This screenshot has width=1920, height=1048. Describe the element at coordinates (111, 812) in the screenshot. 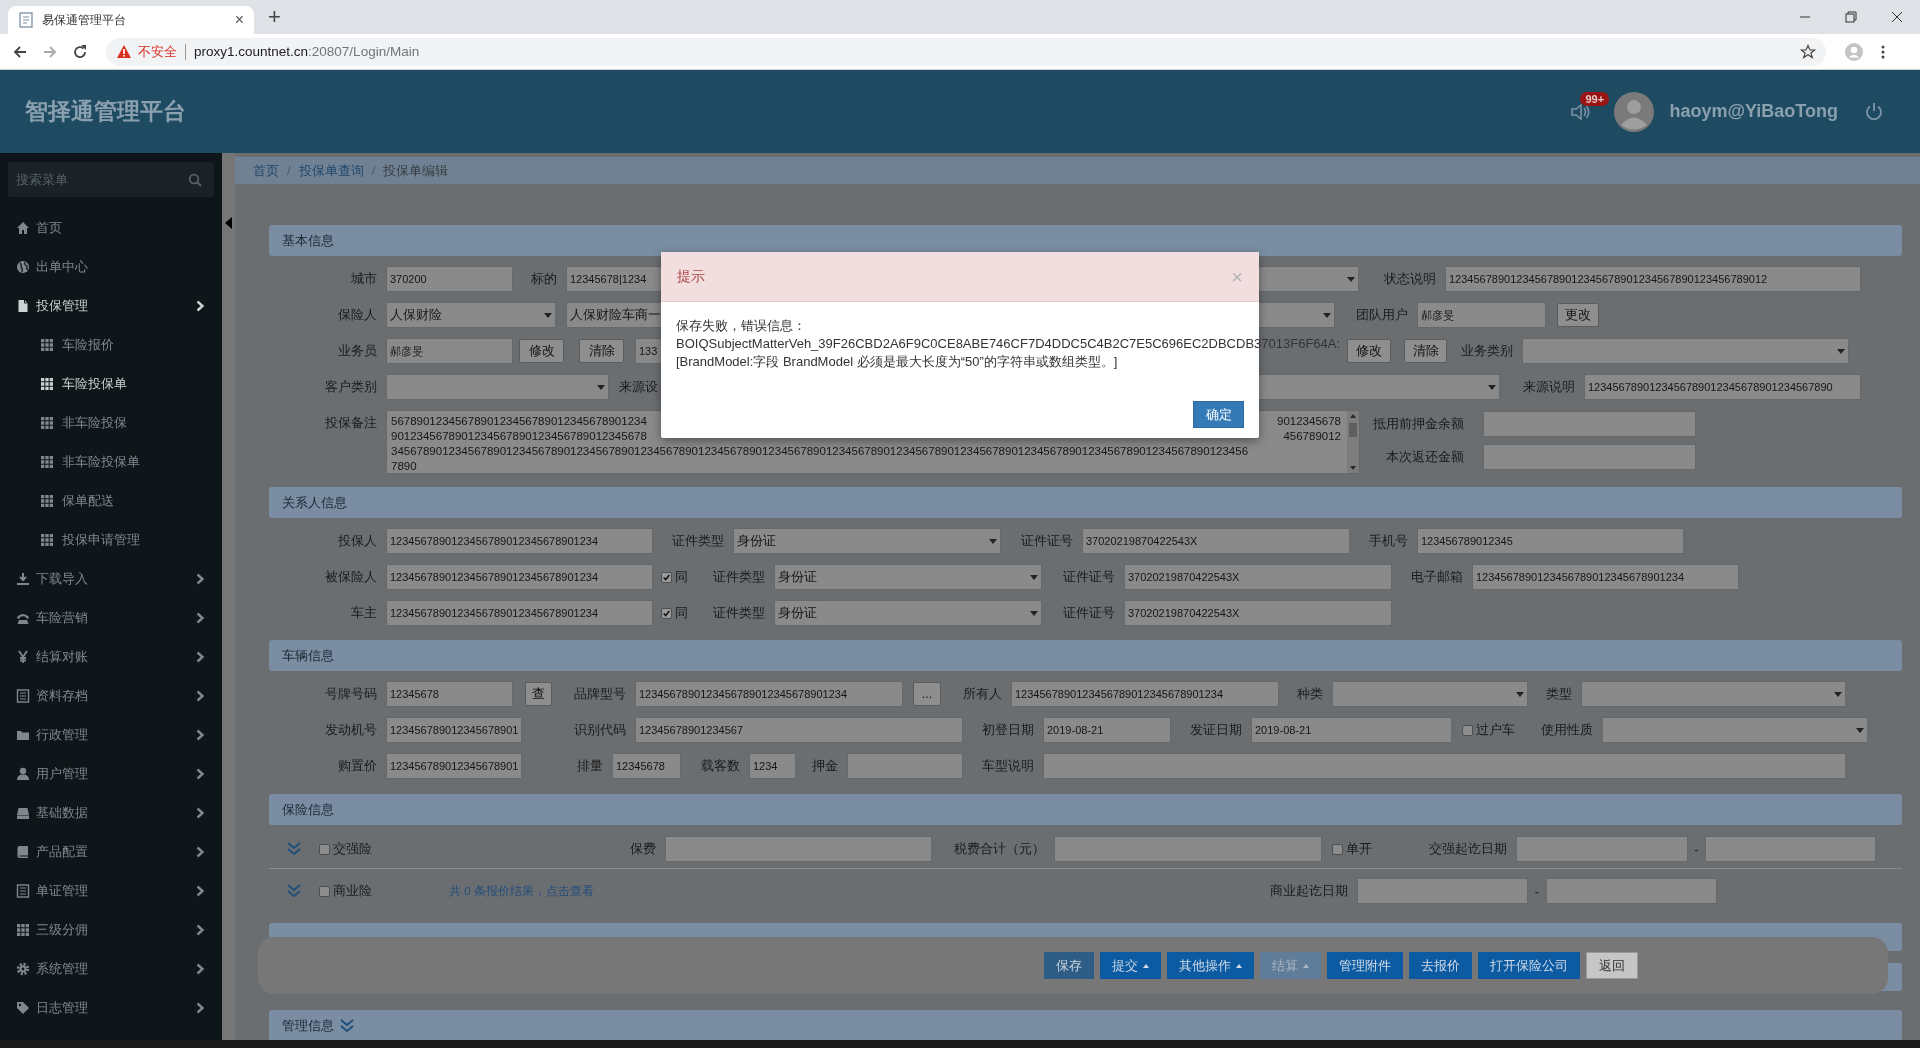

I see `sidebar-item: 基础数据` at that location.